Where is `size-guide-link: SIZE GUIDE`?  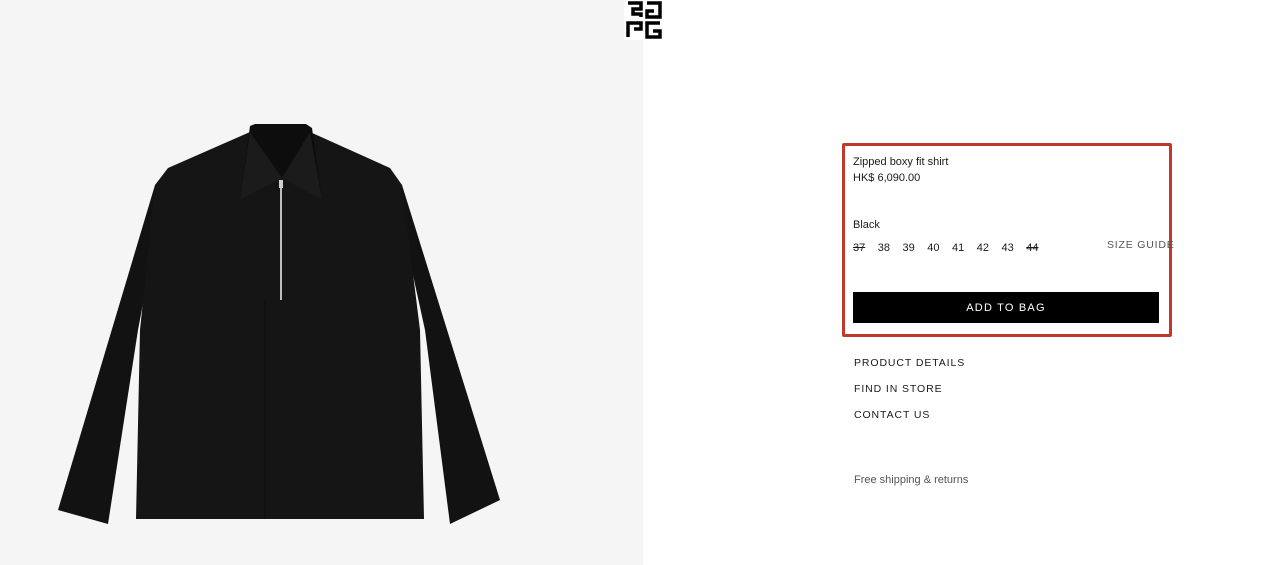 size-guide-link: SIZE GUIDE is located at coordinates (1141, 245).